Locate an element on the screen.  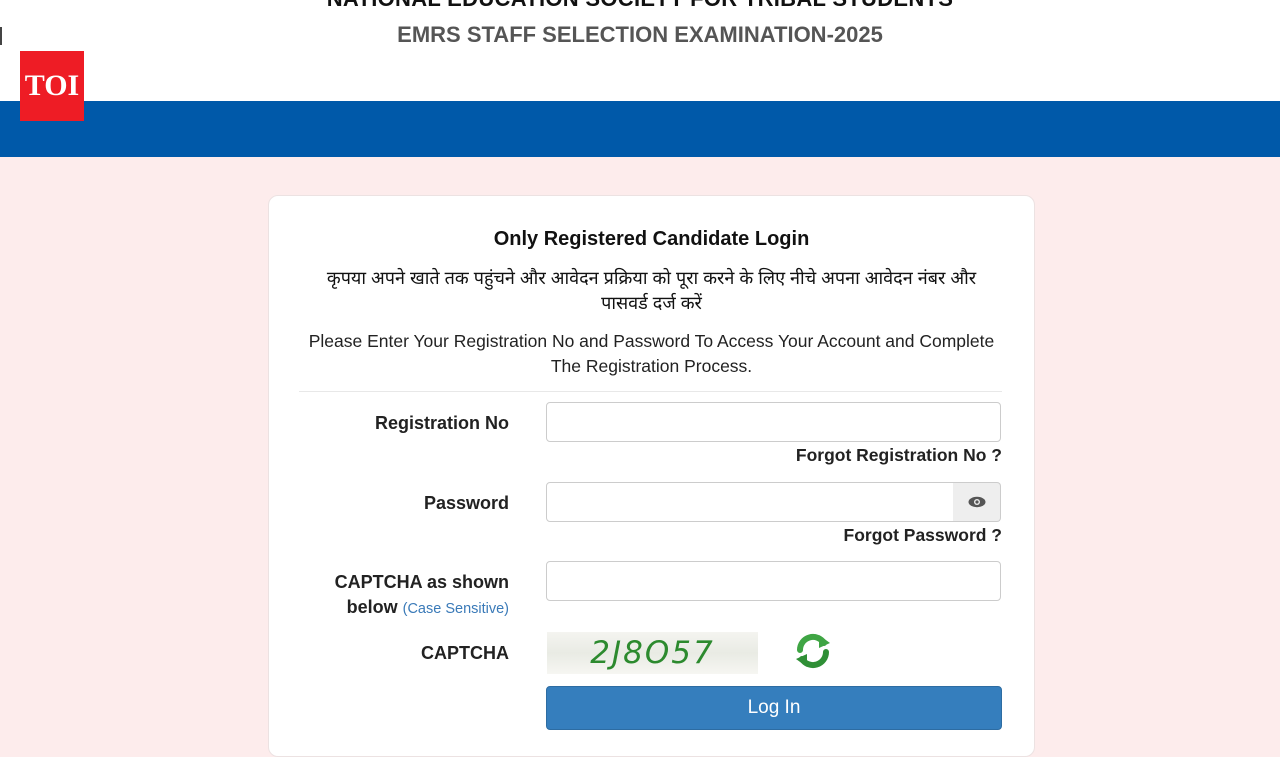
eye-icon is located at coordinates (976, 502).